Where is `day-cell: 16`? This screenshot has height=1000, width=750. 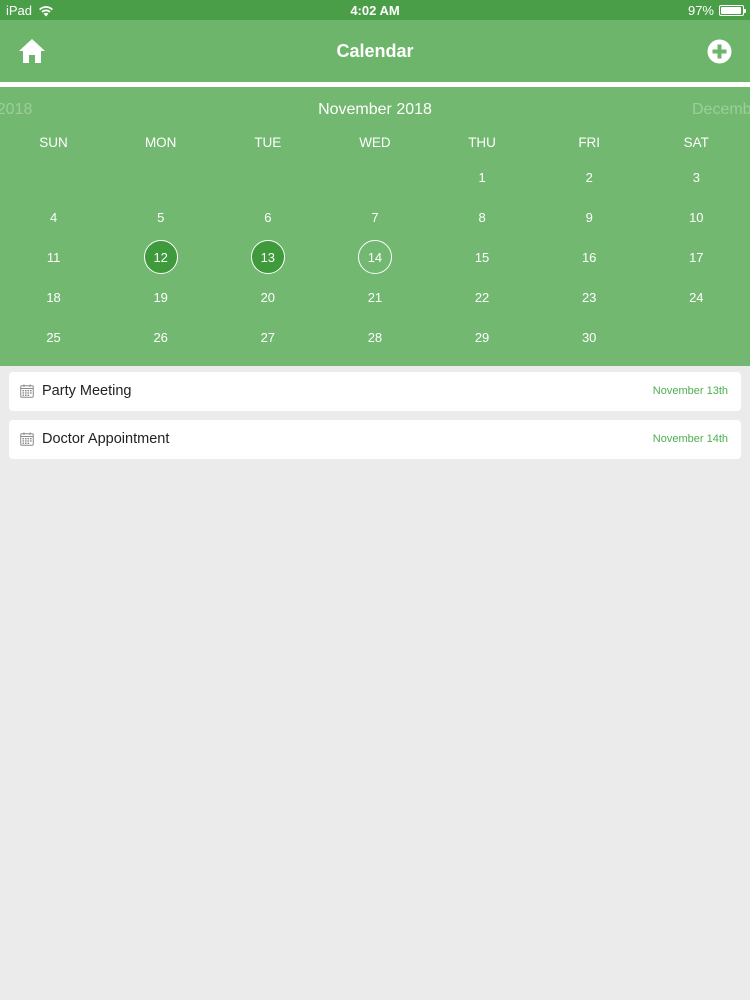 day-cell: 16 is located at coordinates (589, 257).